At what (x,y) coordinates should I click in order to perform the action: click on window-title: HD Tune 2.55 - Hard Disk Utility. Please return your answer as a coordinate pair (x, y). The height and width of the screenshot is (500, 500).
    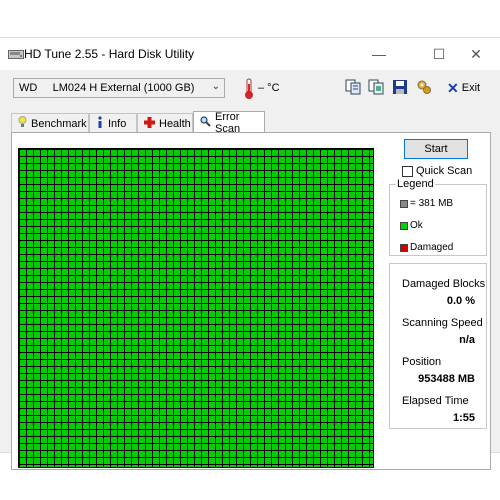
    Looking at the image, I should click on (109, 54).